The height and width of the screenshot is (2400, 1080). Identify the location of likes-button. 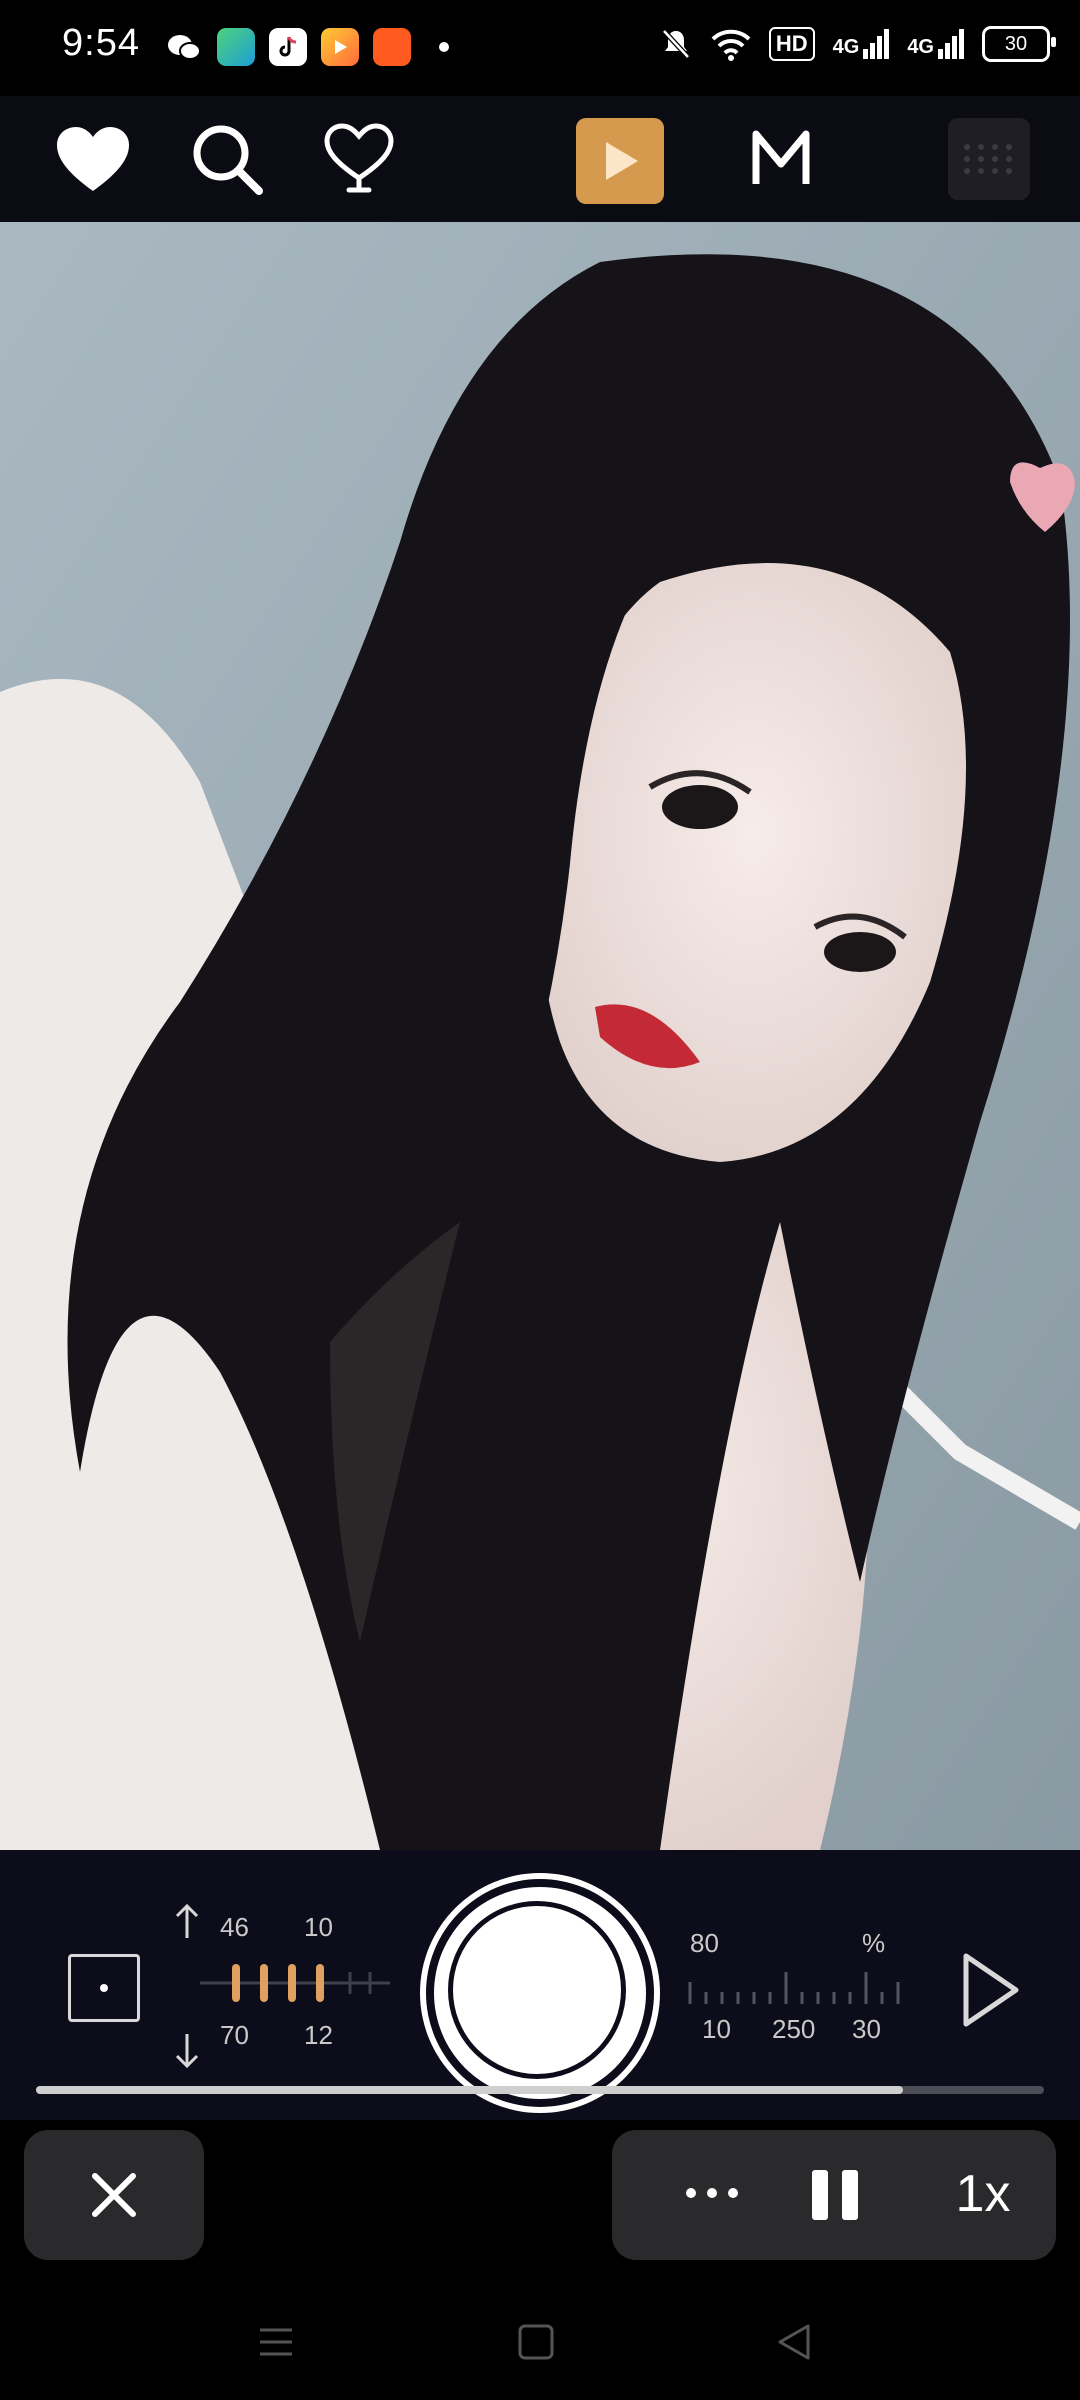
(359, 159).